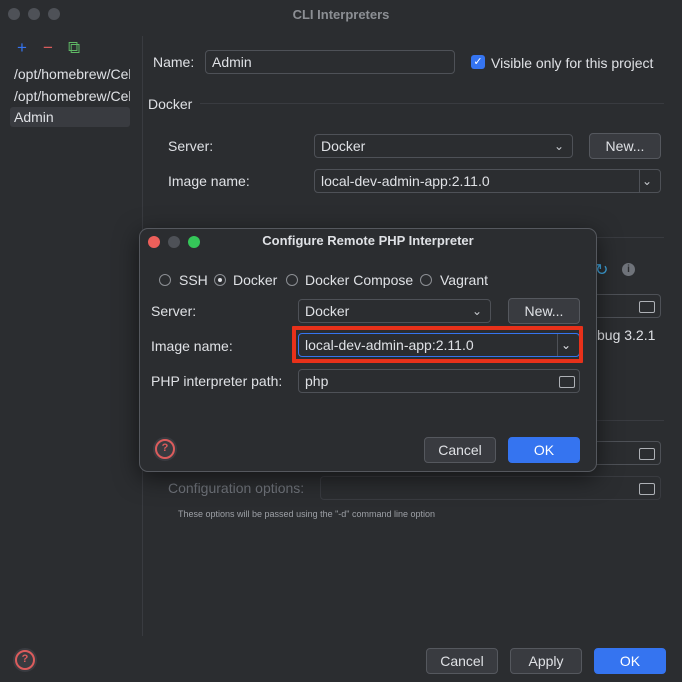 Image resolution: width=682 pixels, height=682 pixels. I want to click on docker-compose-radio, so click(292, 280).